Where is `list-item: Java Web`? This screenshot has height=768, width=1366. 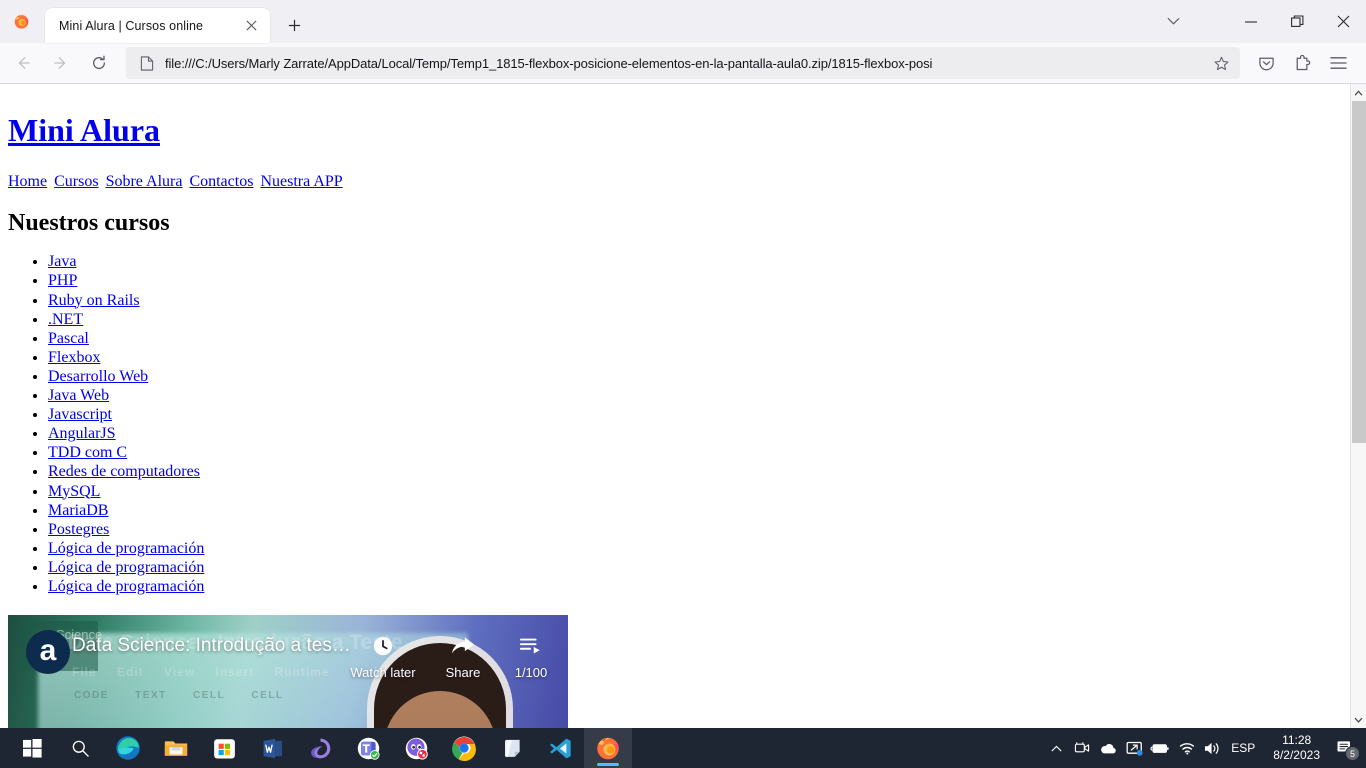 list-item: Java Web is located at coordinates (695, 395).